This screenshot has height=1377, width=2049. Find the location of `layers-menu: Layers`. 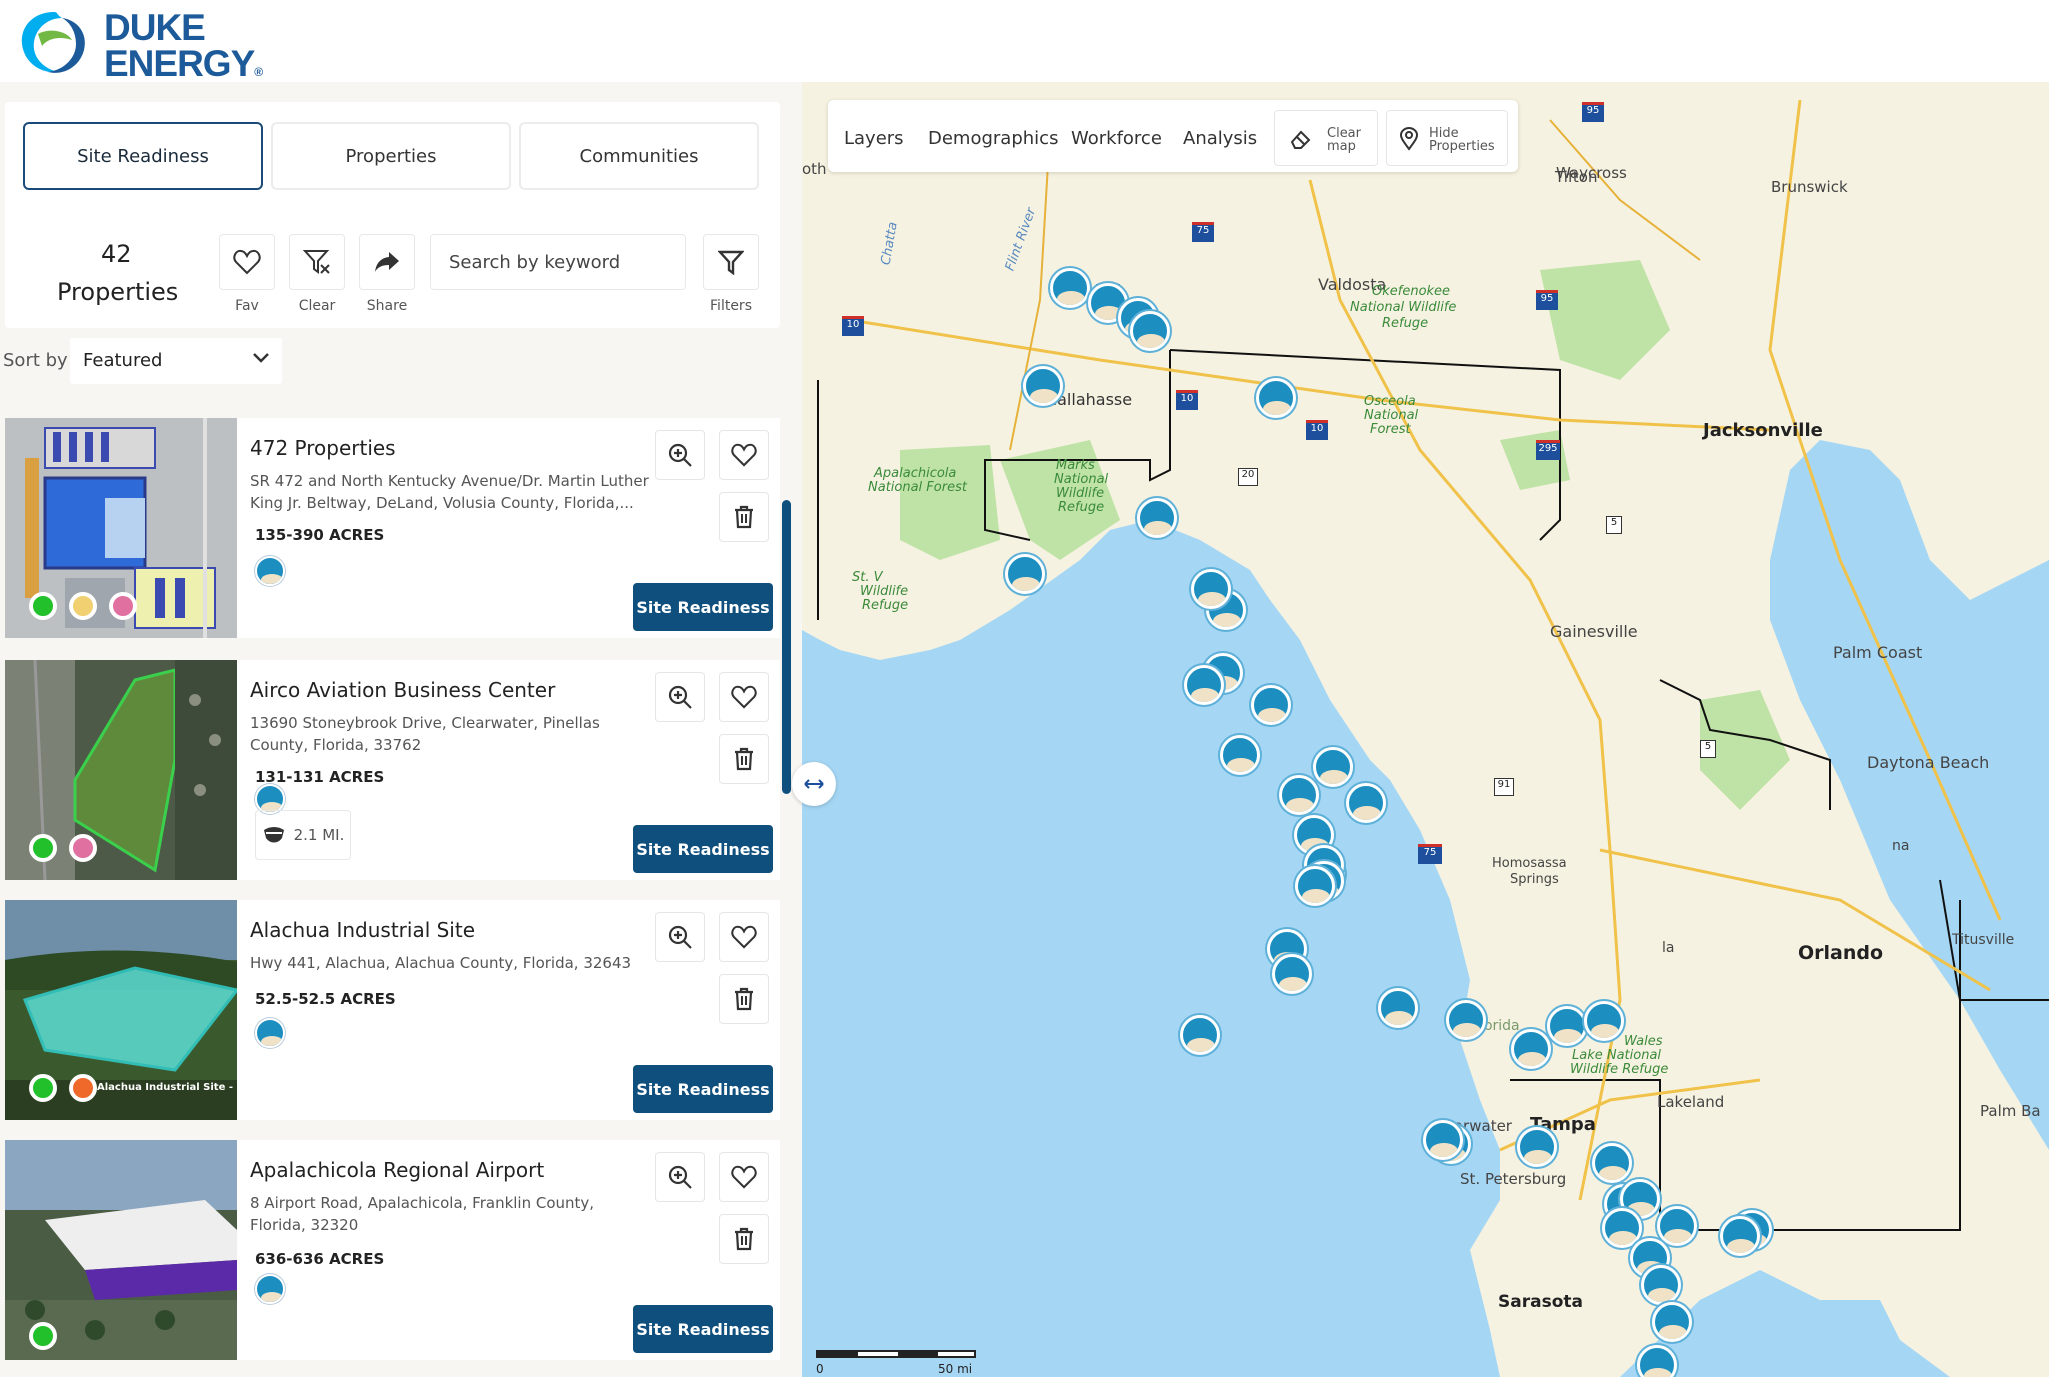

layers-menu: Layers is located at coordinates (874, 138).